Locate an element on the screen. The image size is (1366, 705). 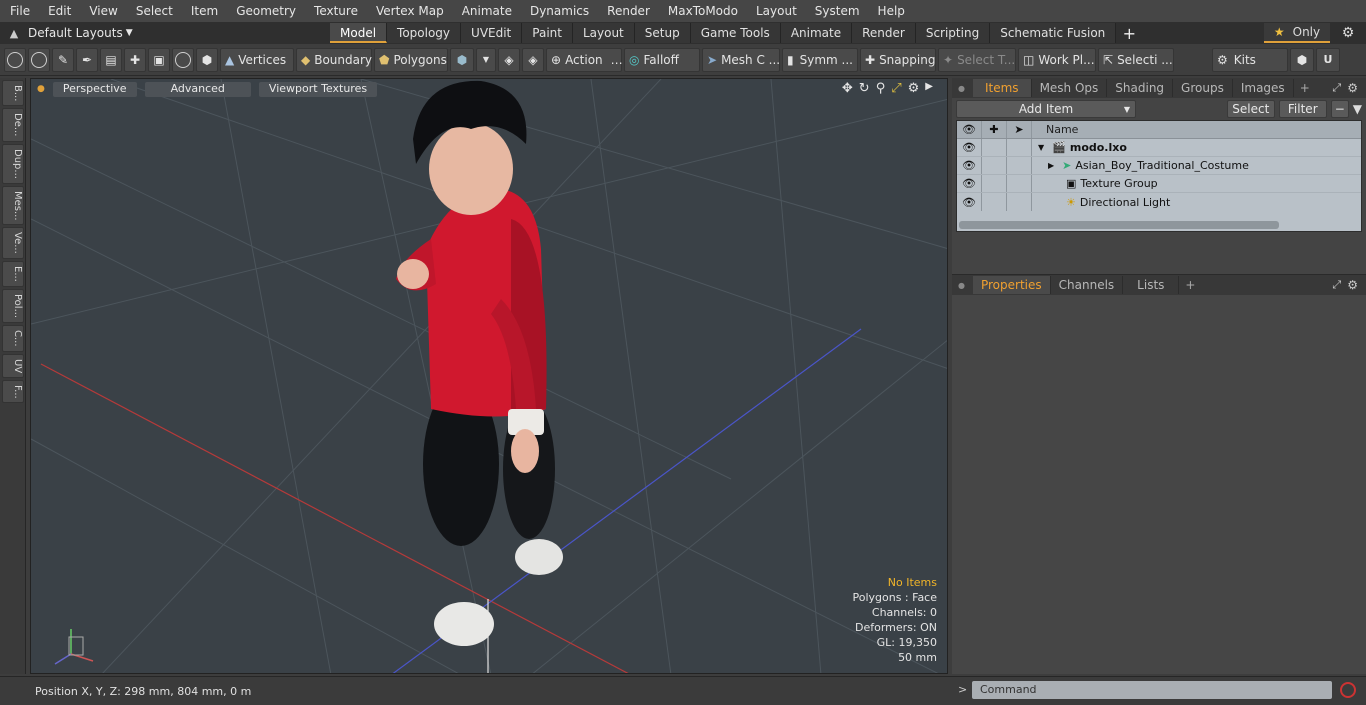
viewport-arrow-icon: ▶ is located at coordinates (929, 88).